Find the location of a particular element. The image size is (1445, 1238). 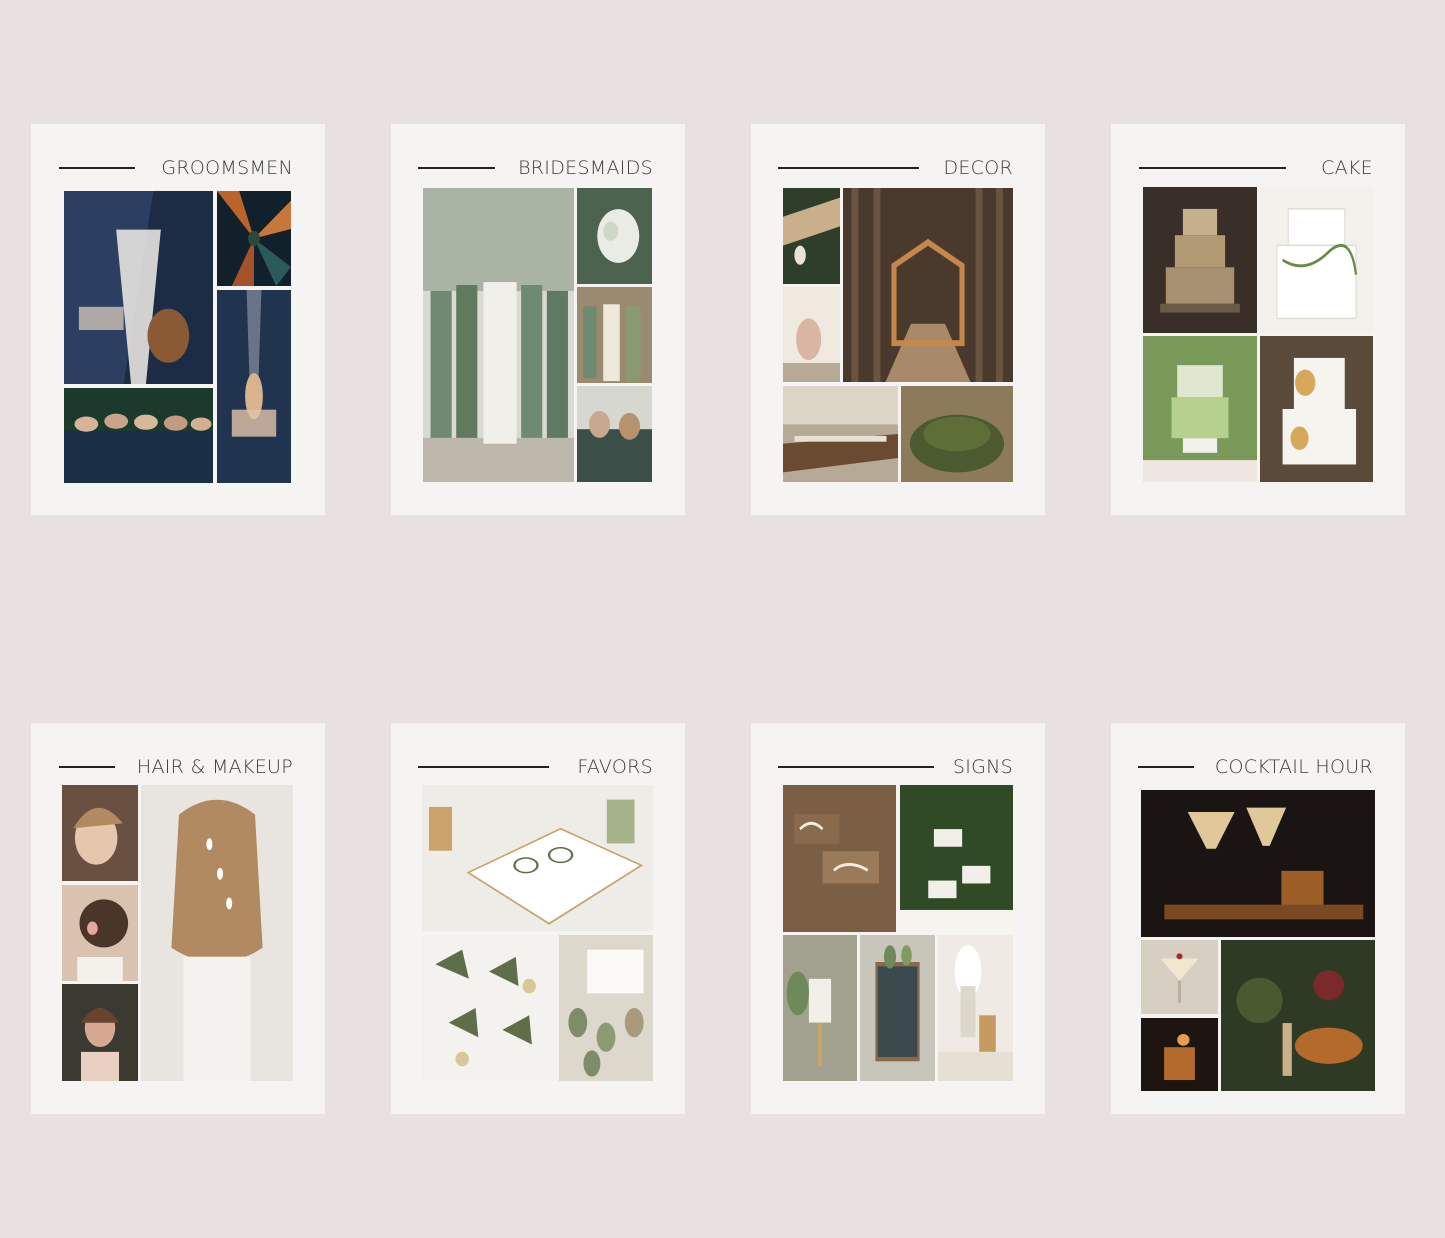

photo-long-tables is located at coordinates (840, 434).